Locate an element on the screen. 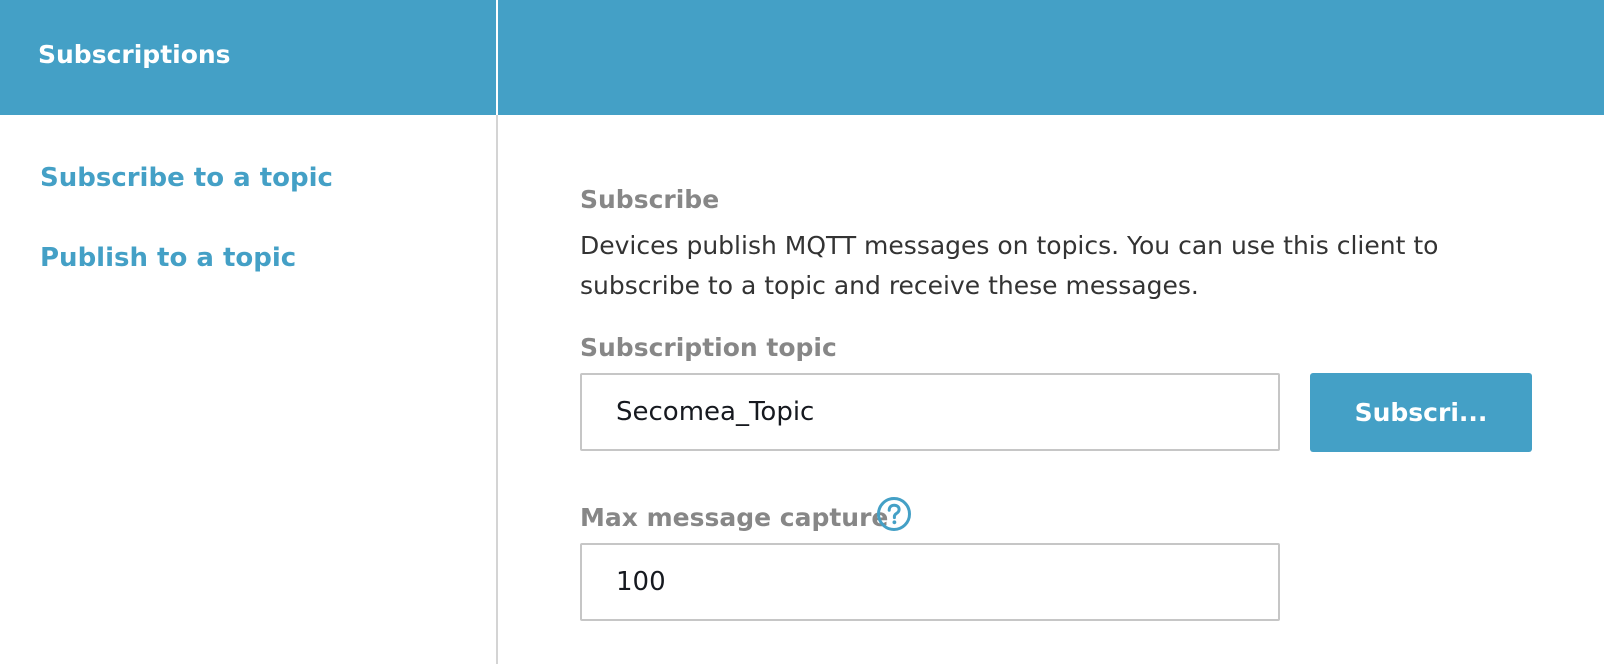 The width and height of the screenshot is (1604, 664). section-title: Subscribe is located at coordinates (650, 199).